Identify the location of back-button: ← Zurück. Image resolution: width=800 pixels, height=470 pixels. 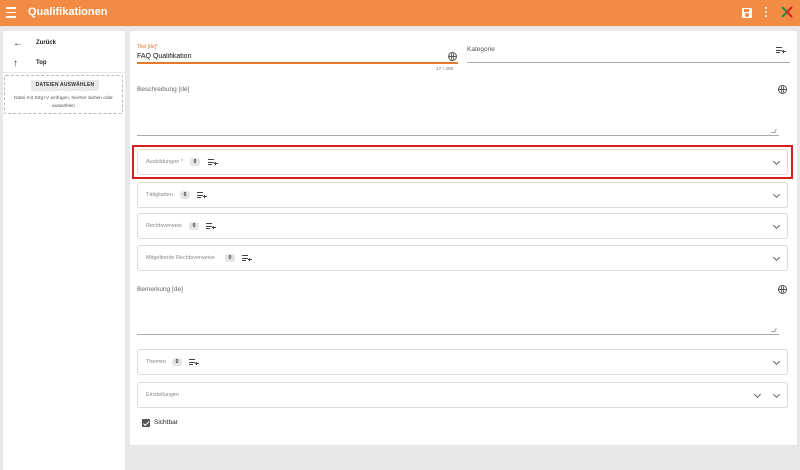
(64, 43).